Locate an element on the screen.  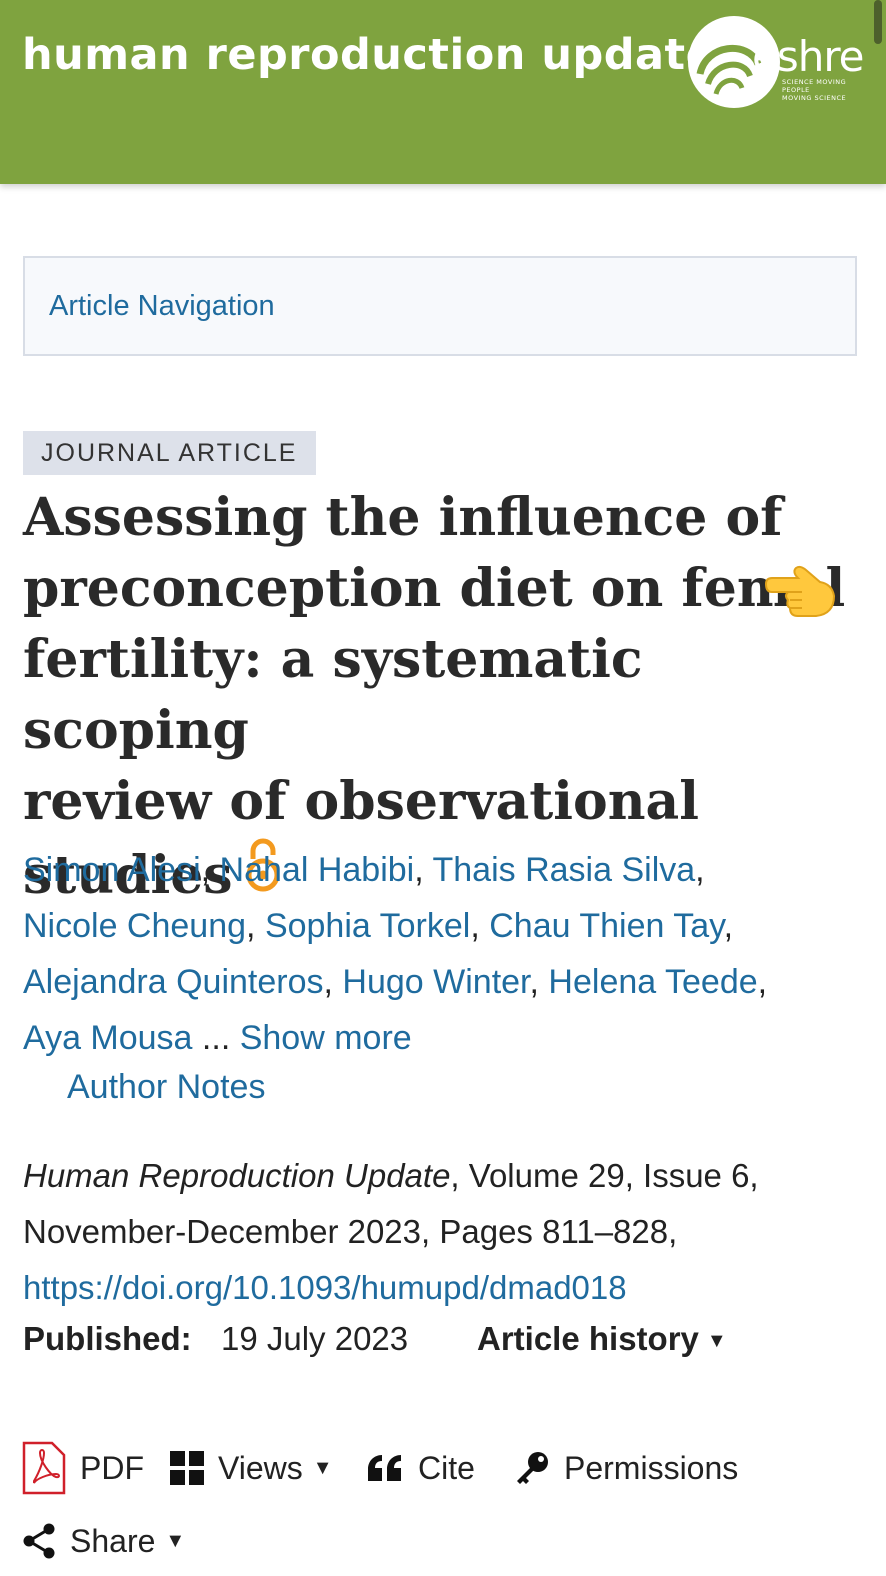
author-link: Simon Alesi is located at coordinates (112, 870).